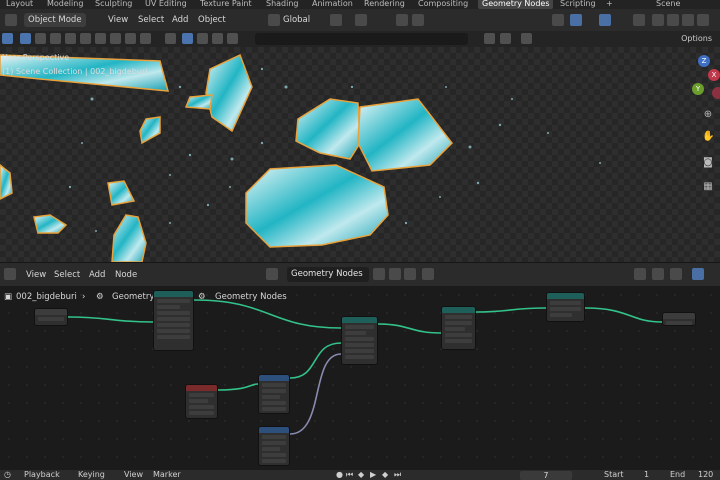  I want to click on falloff-icon, so click(418, 20).